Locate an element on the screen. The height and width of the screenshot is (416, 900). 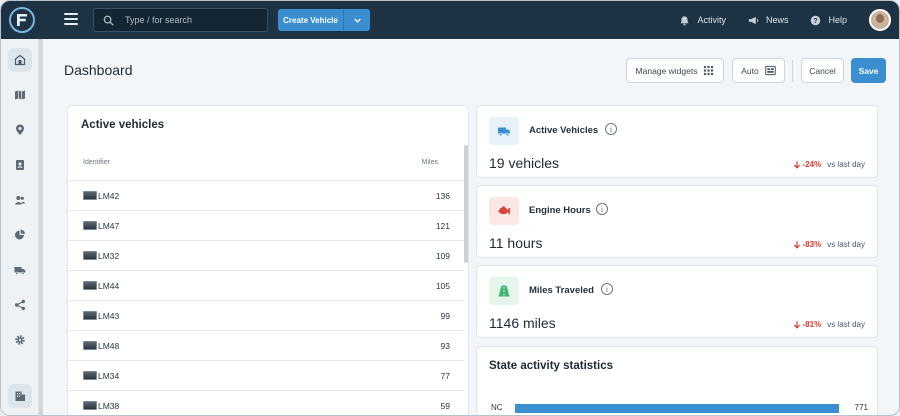
sidebar-item-contacts is located at coordinates (20, 165).